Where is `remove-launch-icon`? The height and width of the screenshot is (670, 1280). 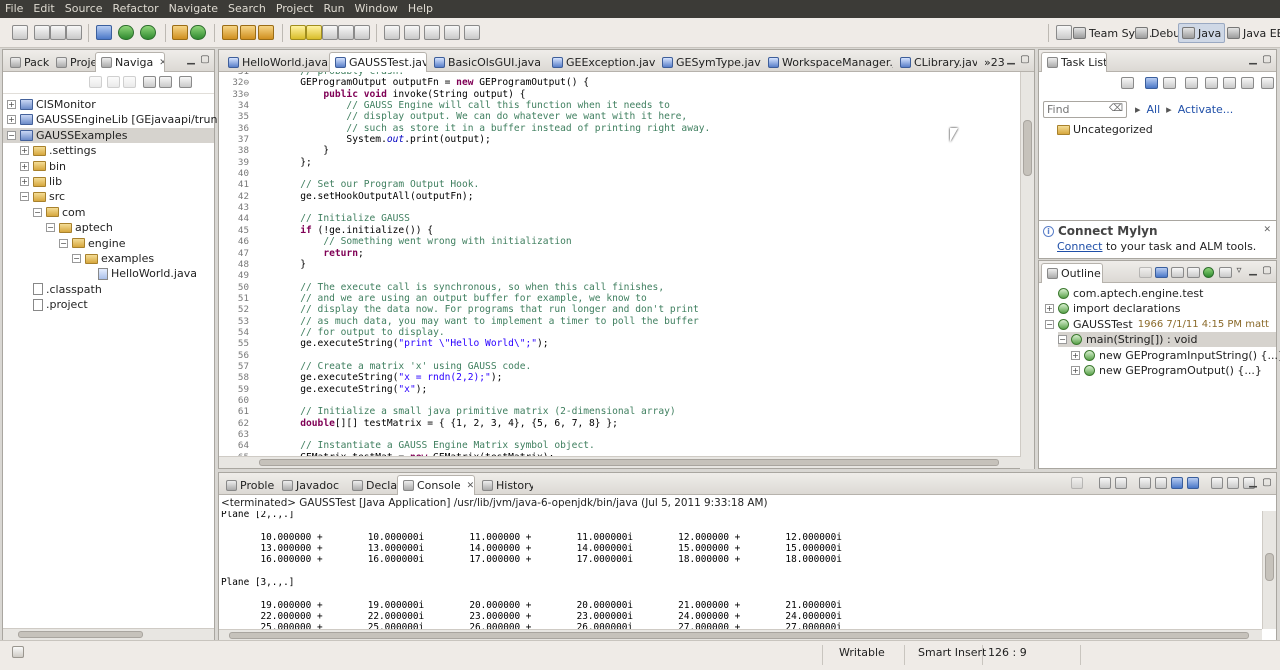
remove-launch-icon is located at coordinates (1105, 483).